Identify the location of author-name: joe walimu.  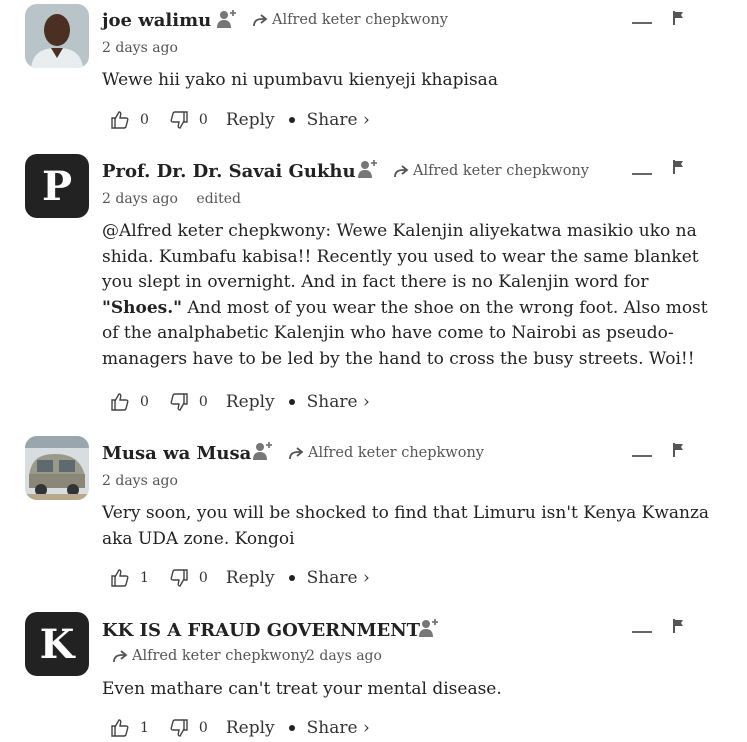
(156, 20).